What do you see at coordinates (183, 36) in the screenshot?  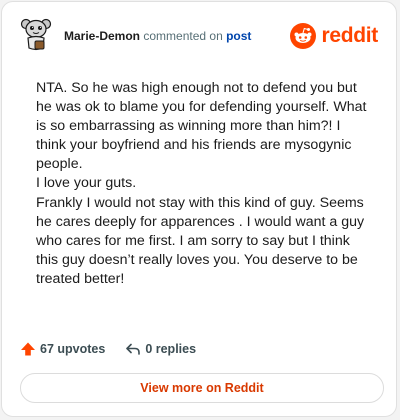 I see `action-text: commented on` at bounding box center [183, 36].